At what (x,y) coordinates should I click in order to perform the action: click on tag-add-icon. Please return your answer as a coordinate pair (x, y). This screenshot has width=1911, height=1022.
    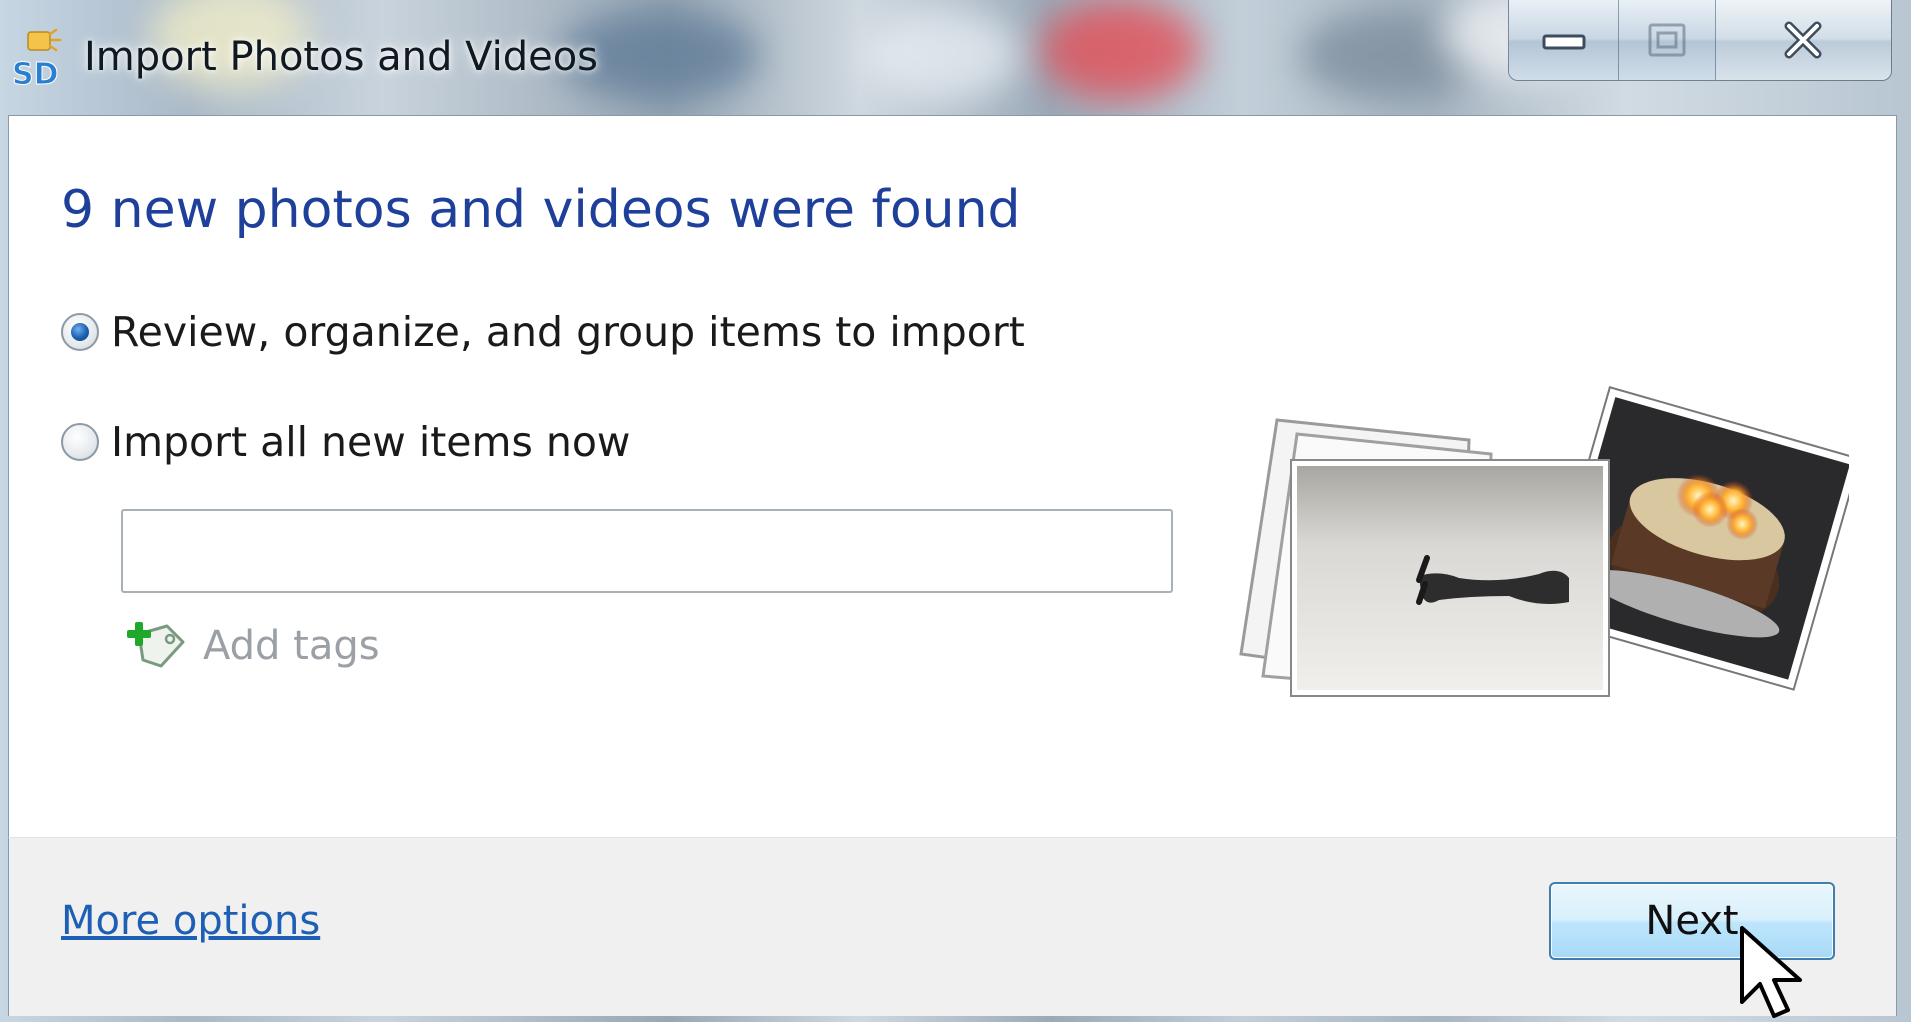
    Looking at the image, I should click on (156, 645).